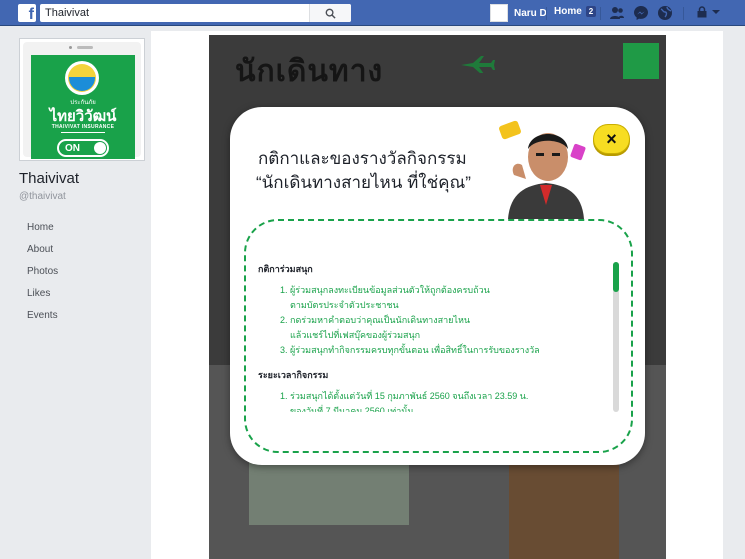  Describe the element at coordinates (27, 13) in the screenshot. I see `facebook-logo-icon: f` at that location.